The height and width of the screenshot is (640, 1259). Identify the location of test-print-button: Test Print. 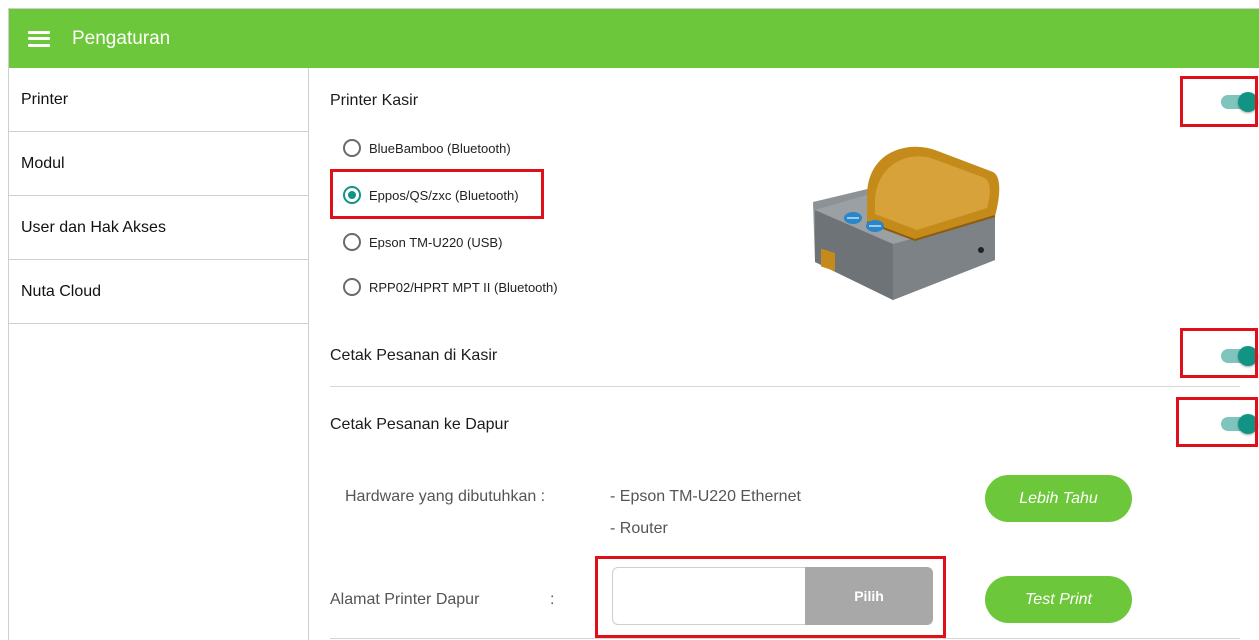
(1058, 599).